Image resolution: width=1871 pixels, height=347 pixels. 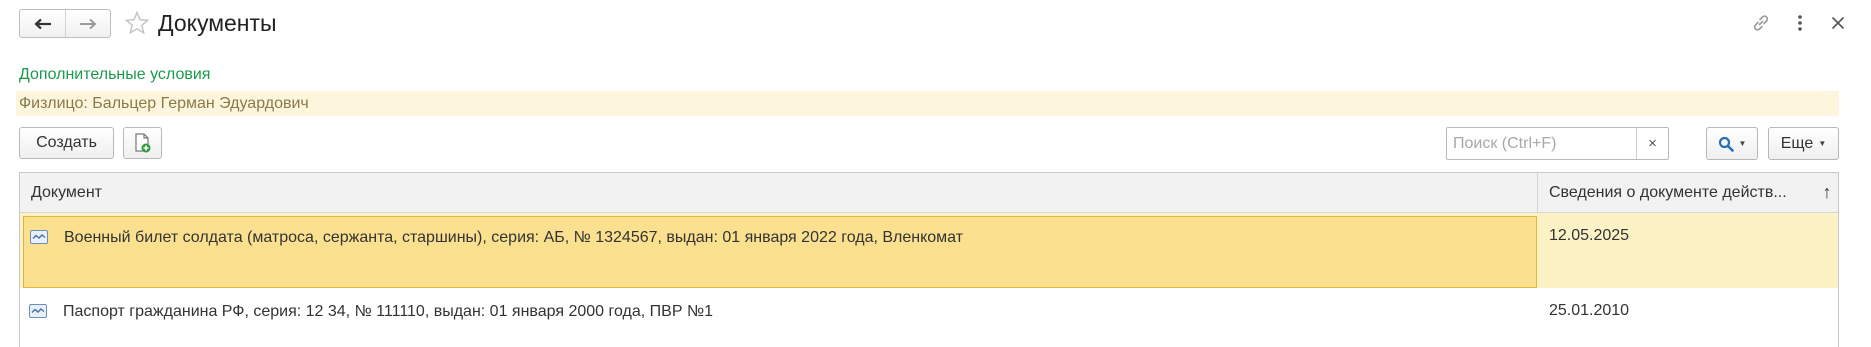 I want to click on column-header-validity: Сведения о документе действ... ↑, so click(x=1688, y=192).